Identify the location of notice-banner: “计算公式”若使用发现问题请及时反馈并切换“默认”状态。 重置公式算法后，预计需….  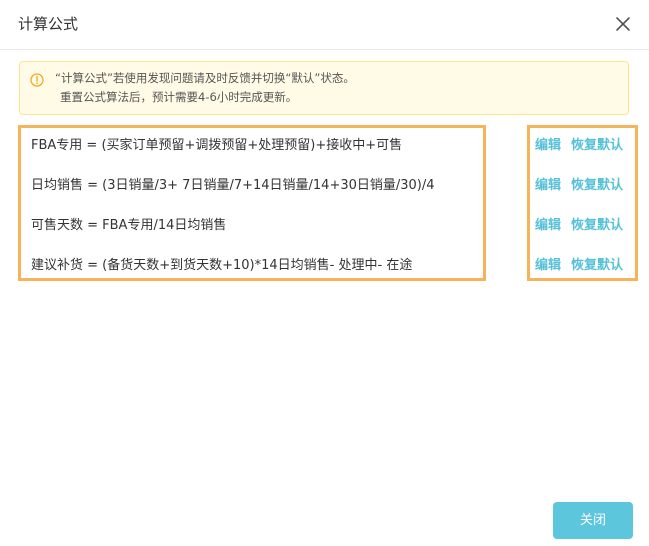
(324, 88).